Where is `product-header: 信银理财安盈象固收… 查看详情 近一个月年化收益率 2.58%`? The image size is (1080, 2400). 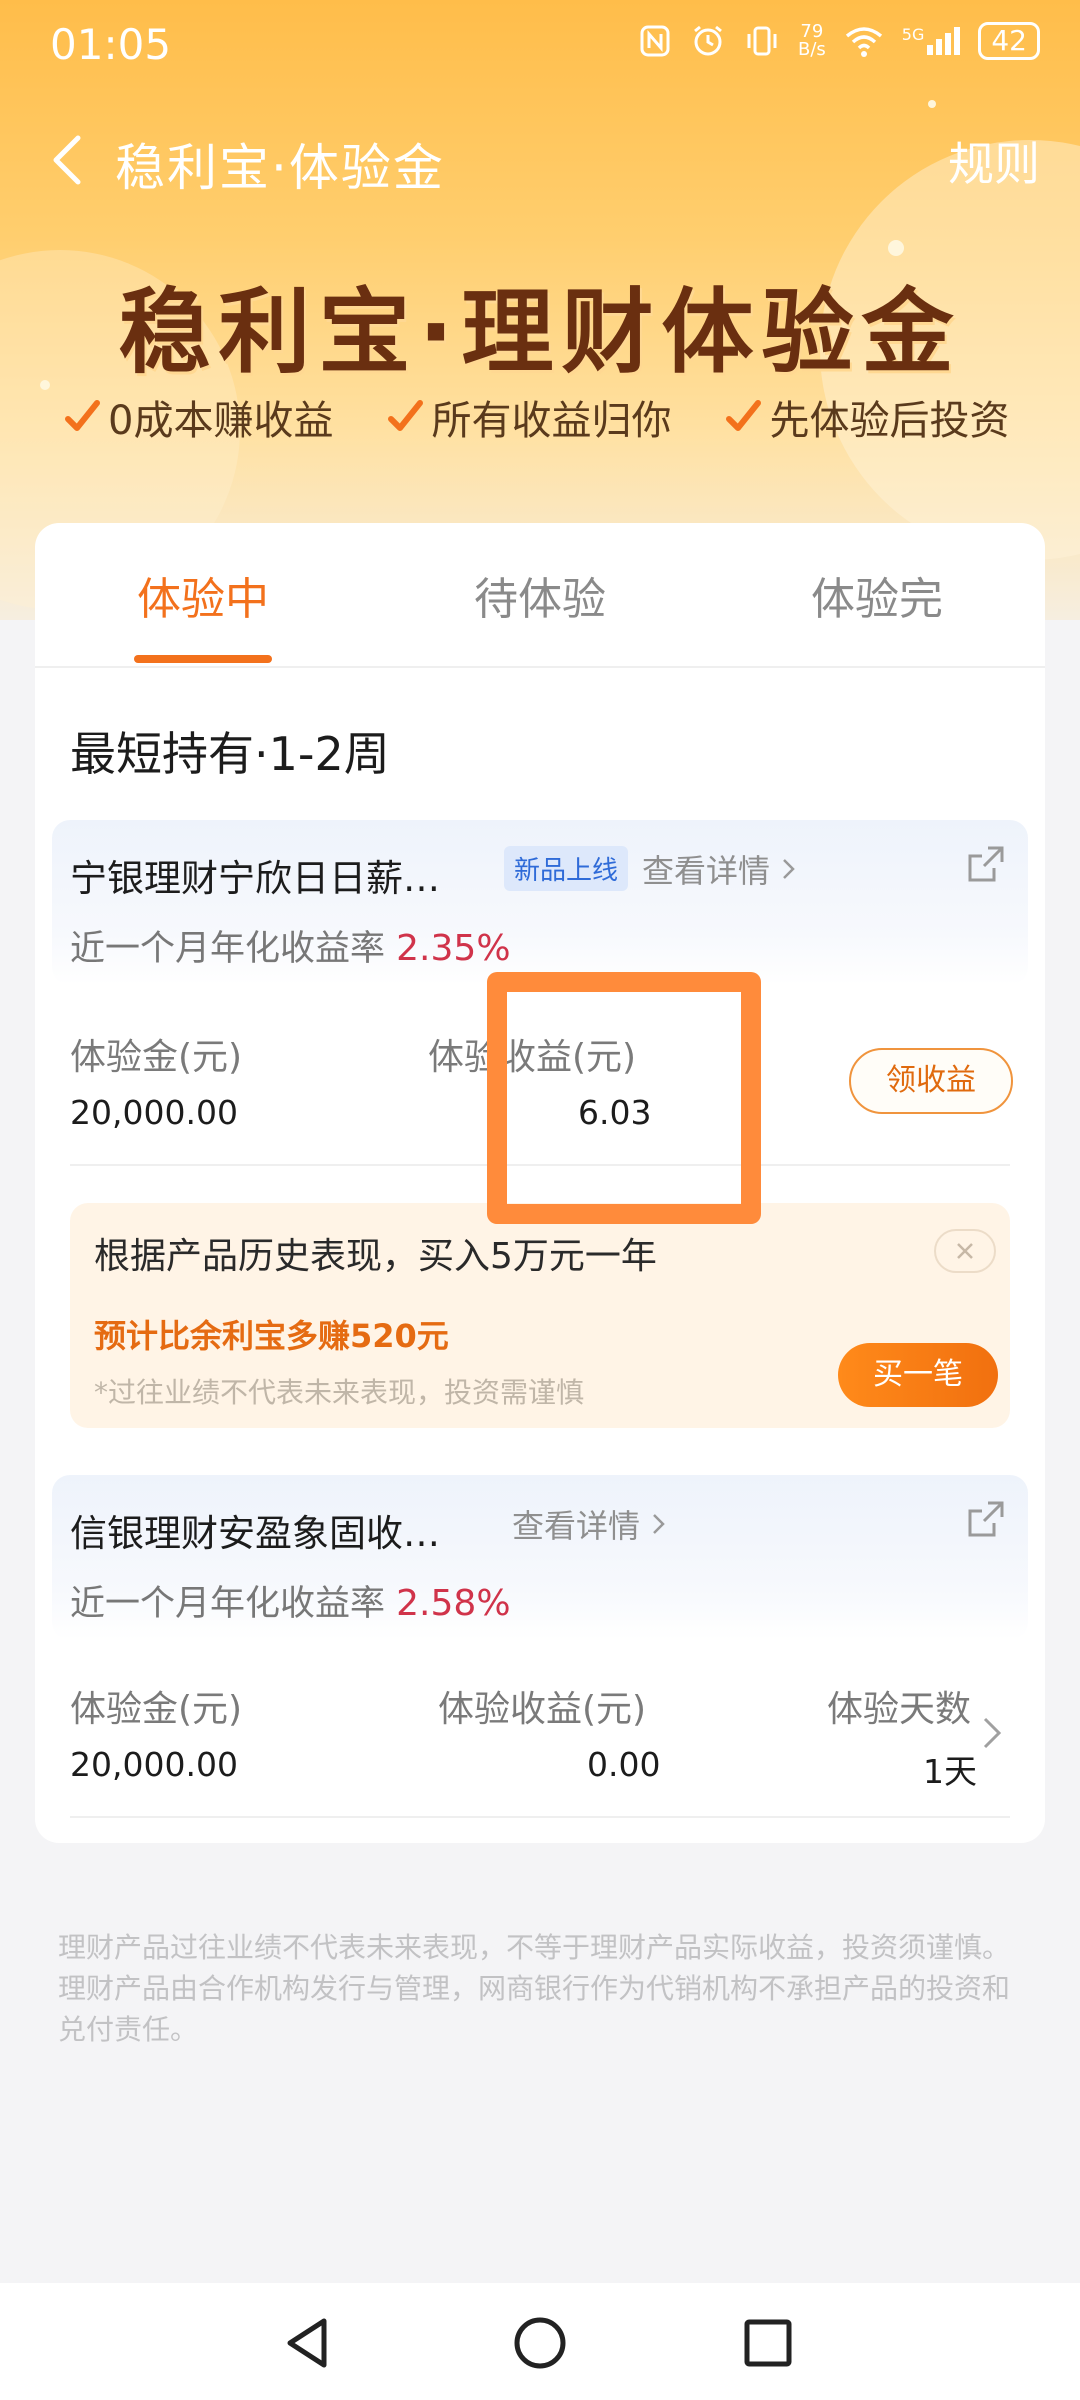 product-header: 信银理财安盈象固收… 查看详情 近一个月年化收益率 2.58% is located at coordinates (540, 1557).